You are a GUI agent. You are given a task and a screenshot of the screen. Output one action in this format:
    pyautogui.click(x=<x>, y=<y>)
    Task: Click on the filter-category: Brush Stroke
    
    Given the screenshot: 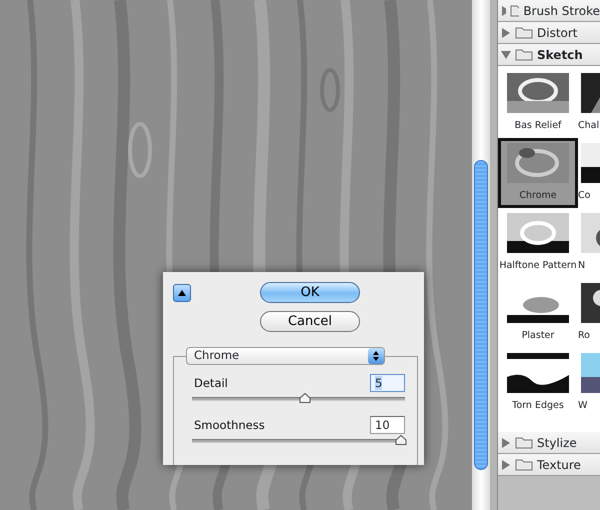 What is the action you would take?
    pyautogui.click(x=549, y=11)
    